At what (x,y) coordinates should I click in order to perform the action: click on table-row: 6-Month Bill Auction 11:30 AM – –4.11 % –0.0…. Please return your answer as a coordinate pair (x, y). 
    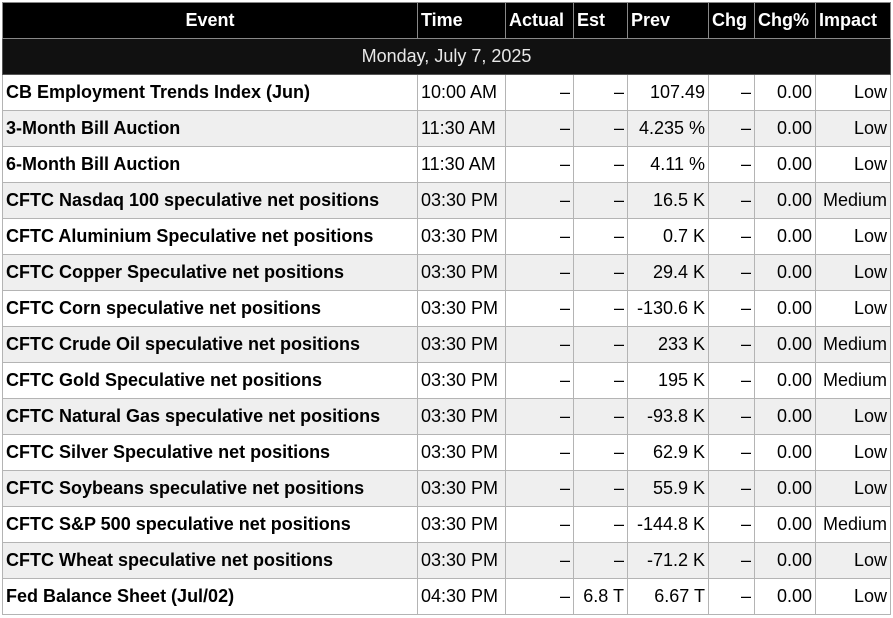
    Looking at the image, I should click on (446, 164).